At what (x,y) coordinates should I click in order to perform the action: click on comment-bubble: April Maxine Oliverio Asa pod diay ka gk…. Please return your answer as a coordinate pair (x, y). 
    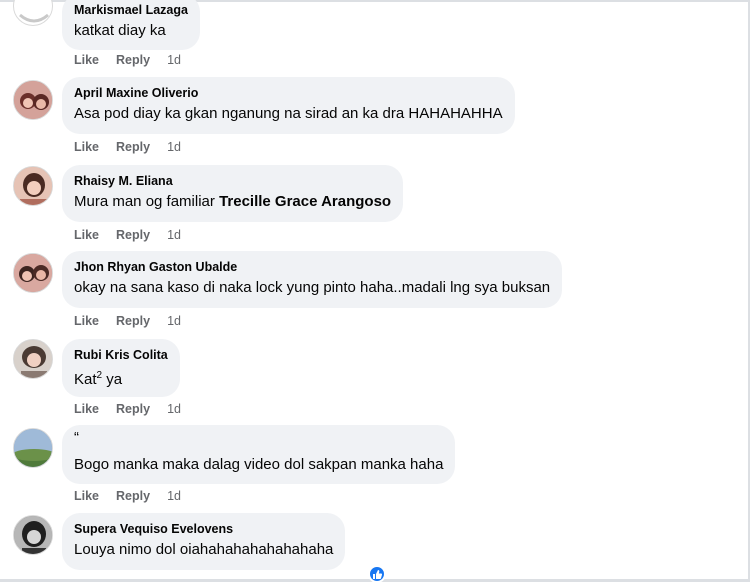
    Looking at the image, I should click on (288, 105).